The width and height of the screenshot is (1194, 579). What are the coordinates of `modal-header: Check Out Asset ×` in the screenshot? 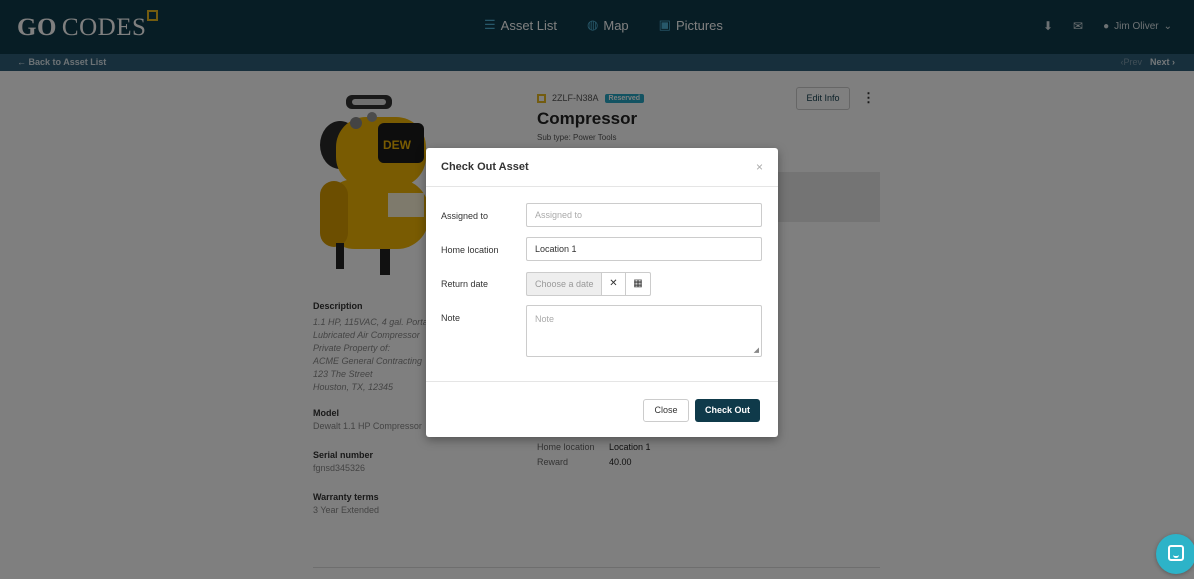 It's located at (602, 167).